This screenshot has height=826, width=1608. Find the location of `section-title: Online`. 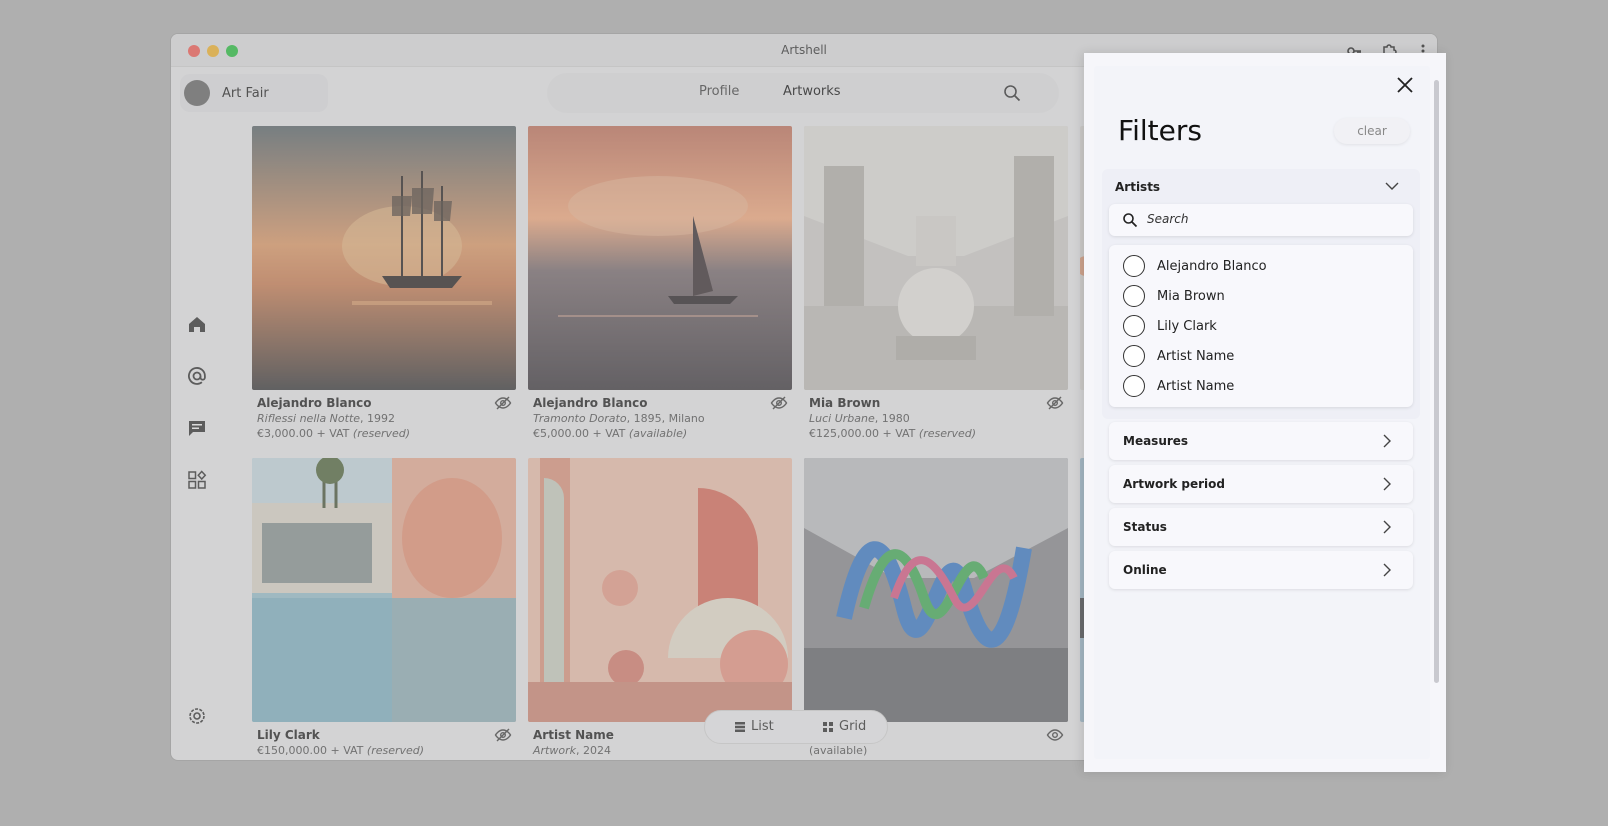

section-title: Online is located at coordinates (1145, 570).